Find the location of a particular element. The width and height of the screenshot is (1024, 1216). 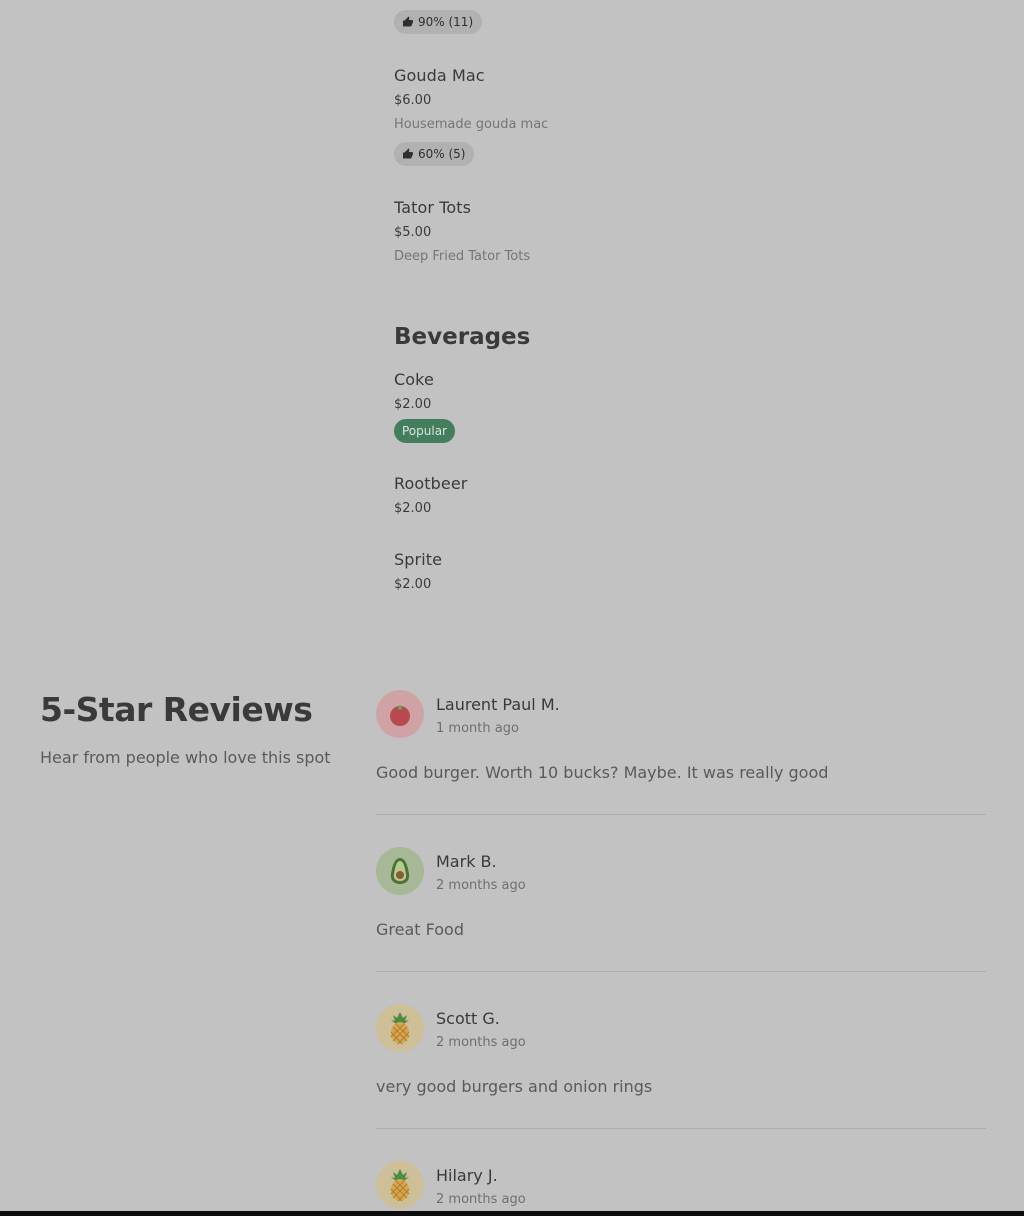

reviews-subtitle: Hear from people who love this spot is located at coordinates (185, 757).